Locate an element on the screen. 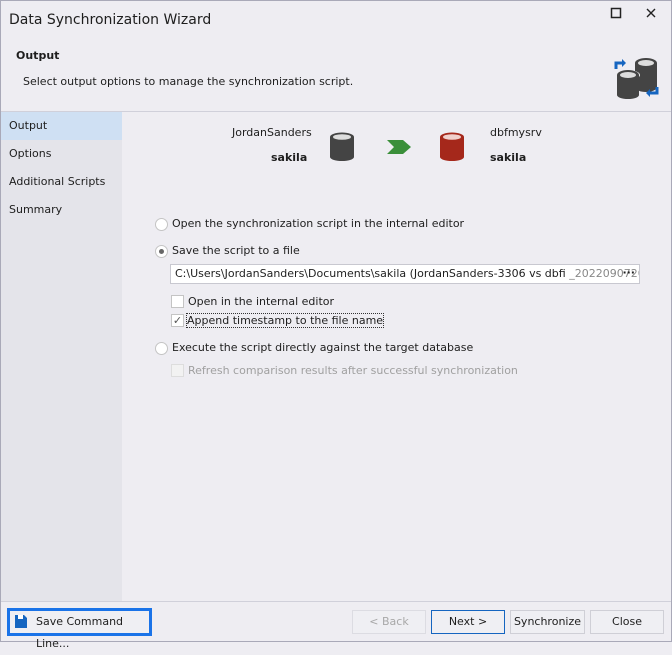 The image size is (672, 655). target-server: dbfmysrv is located at coordinates (516, 132).